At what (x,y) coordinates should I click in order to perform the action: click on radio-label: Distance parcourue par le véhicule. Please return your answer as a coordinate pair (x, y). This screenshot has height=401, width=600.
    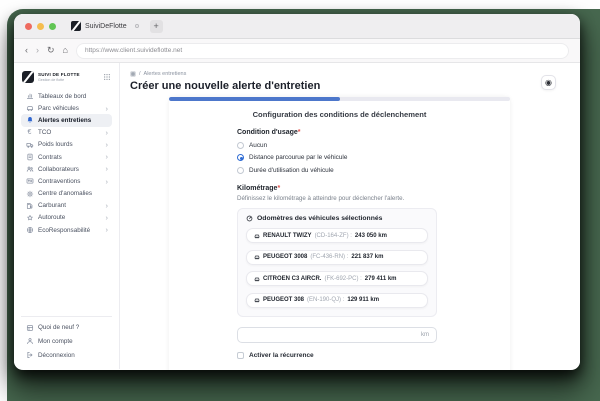
    Looking at the image, I should click on (298, 157).